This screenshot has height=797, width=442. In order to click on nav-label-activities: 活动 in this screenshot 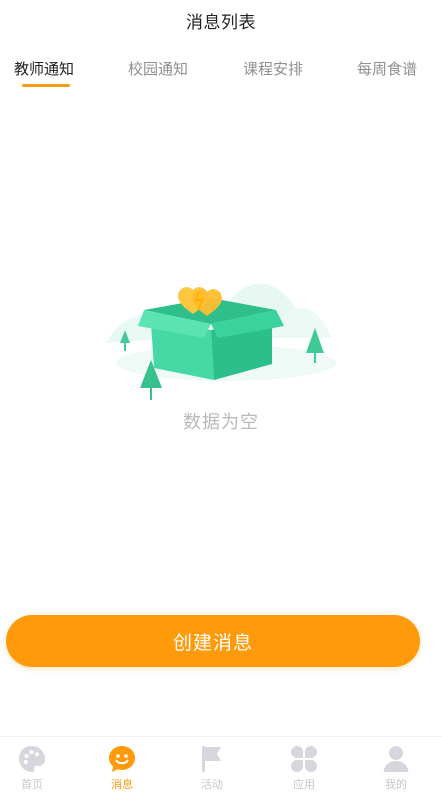, I will do `click(212, 784)`.